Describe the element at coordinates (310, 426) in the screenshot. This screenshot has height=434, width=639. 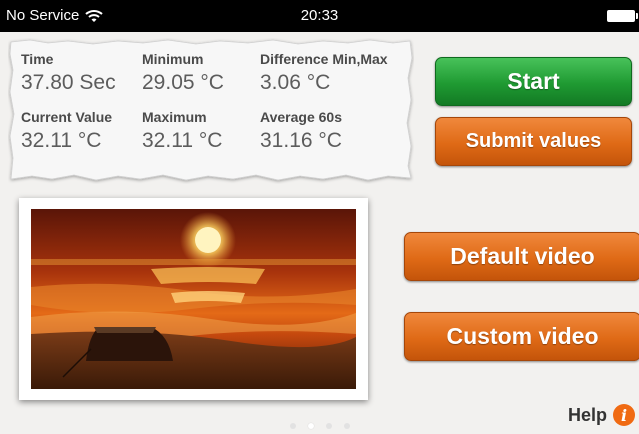
I see `page-dot-active` at that location.